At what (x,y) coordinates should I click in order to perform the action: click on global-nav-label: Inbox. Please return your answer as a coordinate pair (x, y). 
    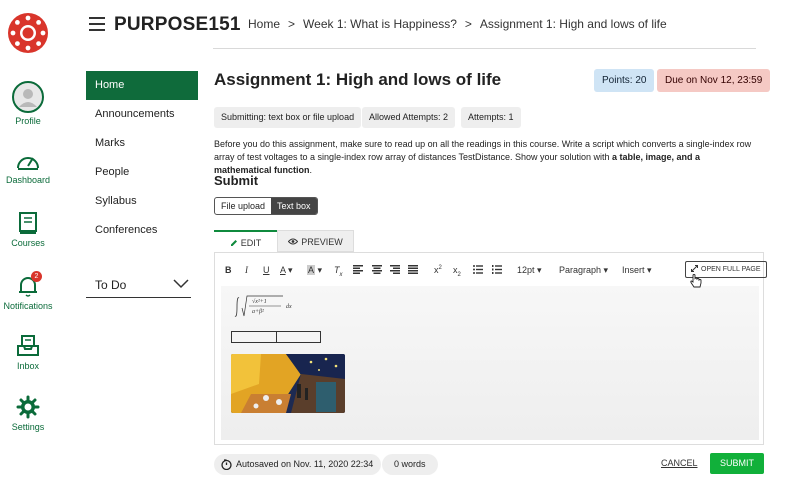
    Looking at the image, I should click on (28, 366).